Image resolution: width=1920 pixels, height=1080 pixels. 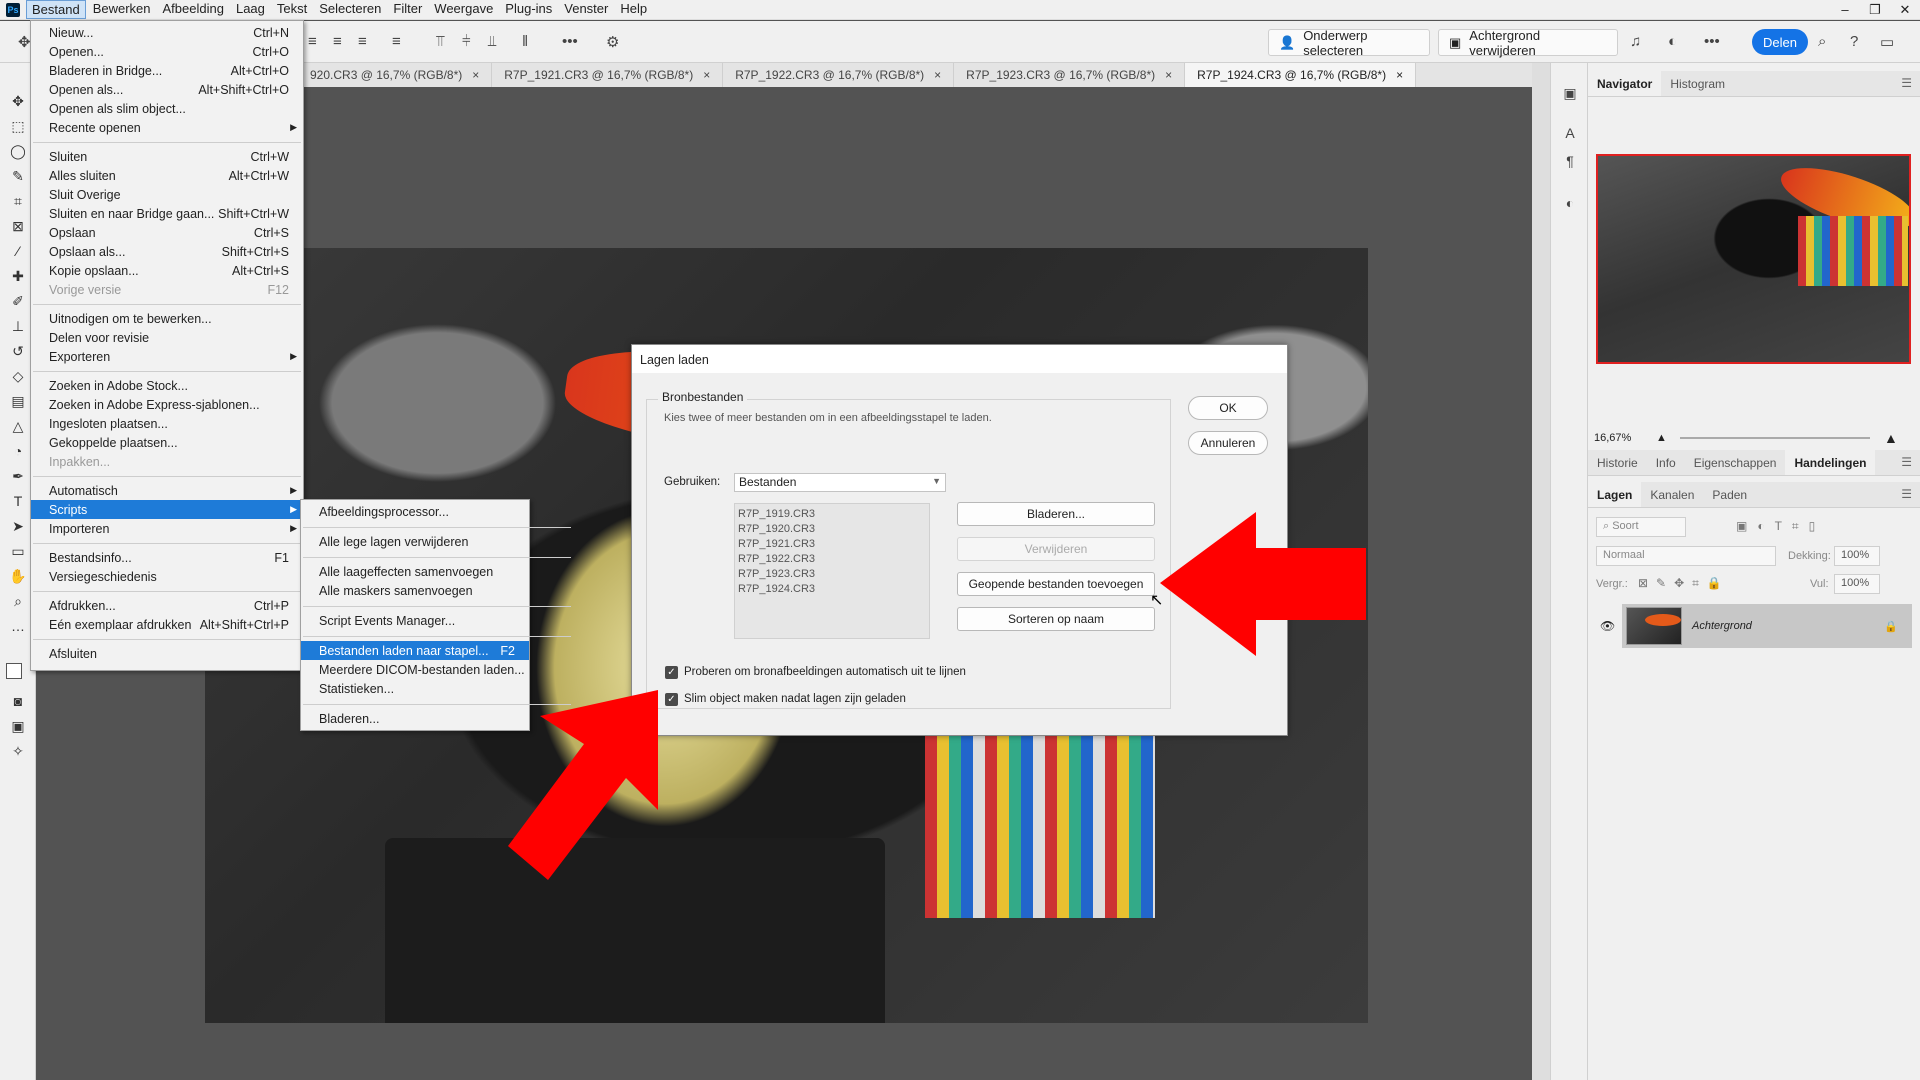 What do you see at coordinates (1263, 584) in the screenshot?
I see `red-arrow-right` at bounding box center [1263, 584].